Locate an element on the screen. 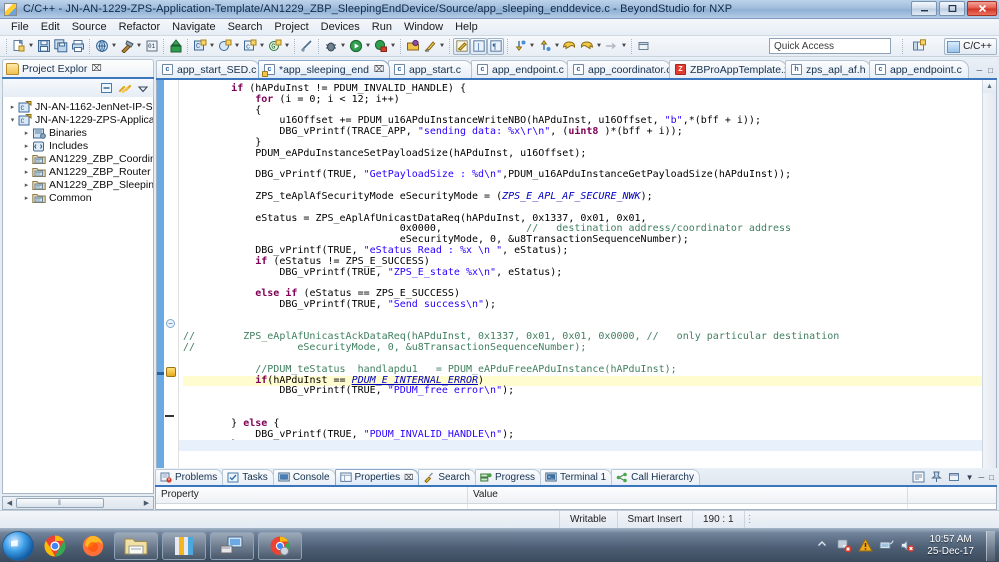 The image size is (999, 562). new-class-dropdown-icon is located at coordinates (237, 46).